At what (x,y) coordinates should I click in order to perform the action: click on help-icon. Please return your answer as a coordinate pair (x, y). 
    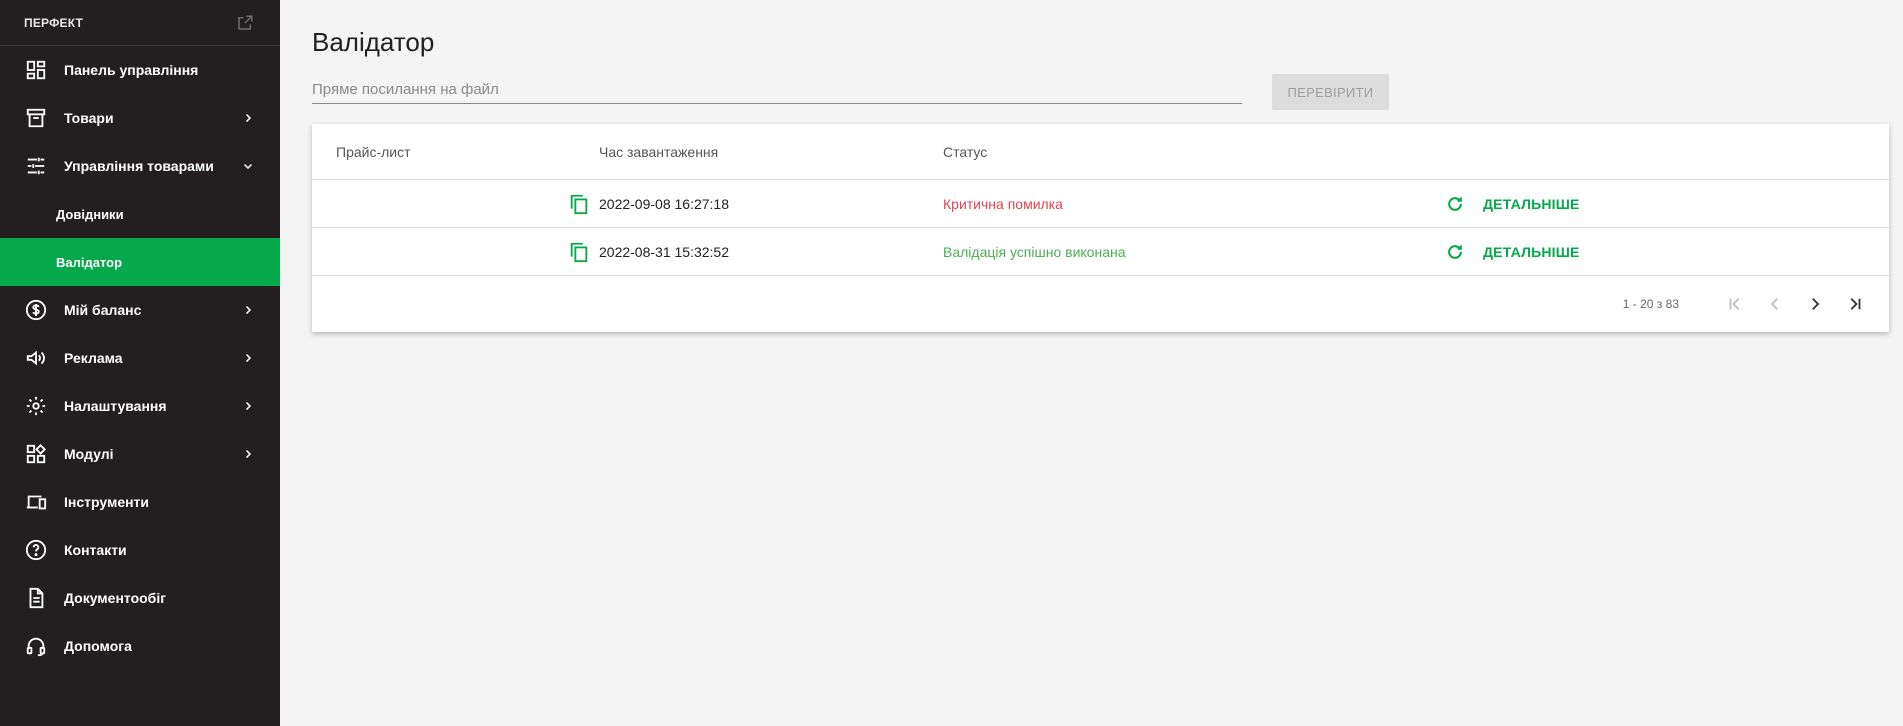
    Looking at the image, I should click on (36, 550).